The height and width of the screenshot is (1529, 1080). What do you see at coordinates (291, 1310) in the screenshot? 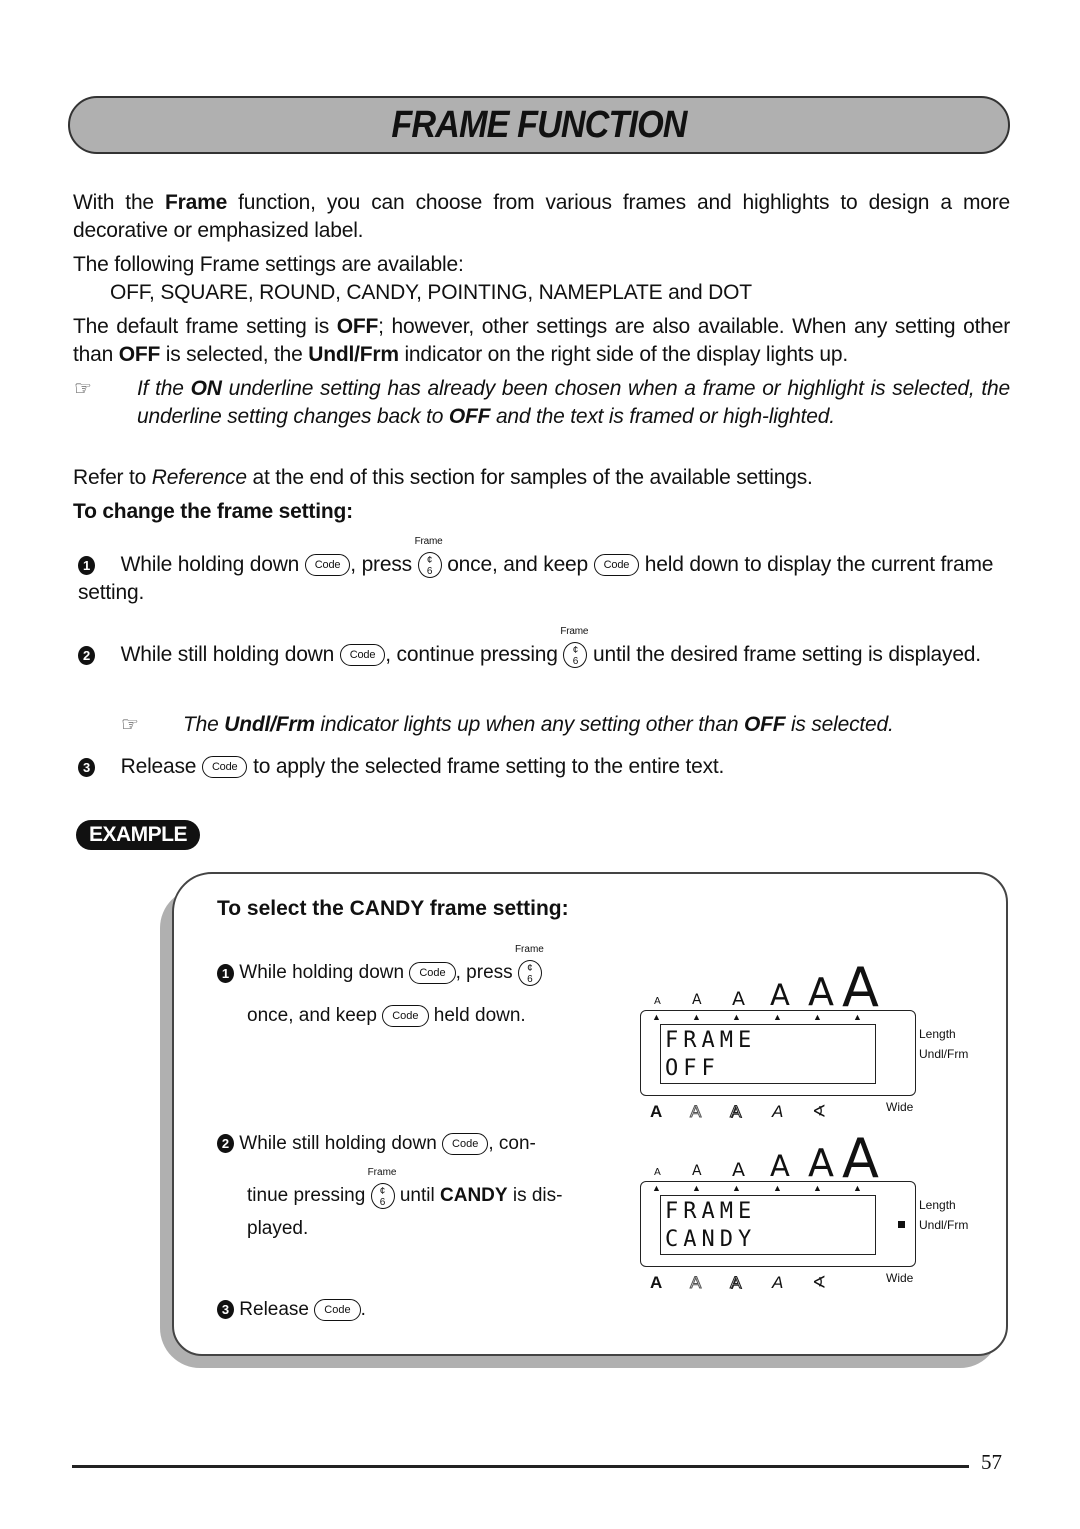
I see `example-step-3: 3 Release Code.` at bounding box center [291, 1310].